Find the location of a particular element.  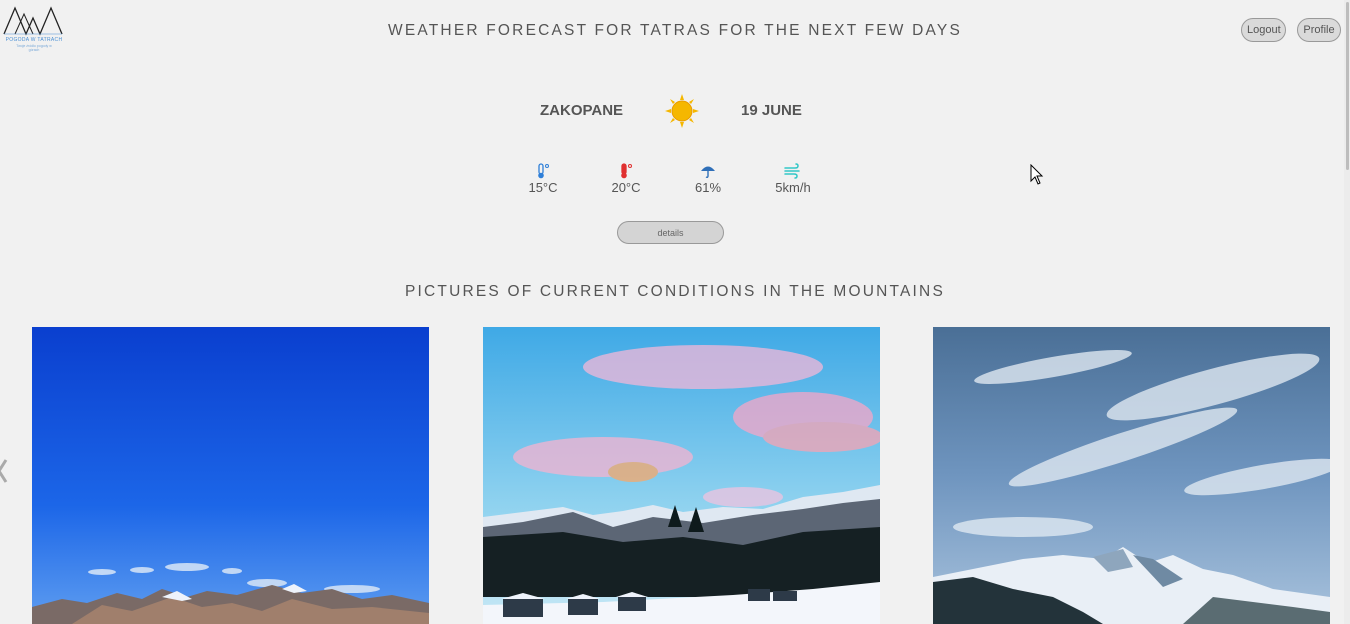

blue-sky-mountain-photo is located at coordinates (230, 475).